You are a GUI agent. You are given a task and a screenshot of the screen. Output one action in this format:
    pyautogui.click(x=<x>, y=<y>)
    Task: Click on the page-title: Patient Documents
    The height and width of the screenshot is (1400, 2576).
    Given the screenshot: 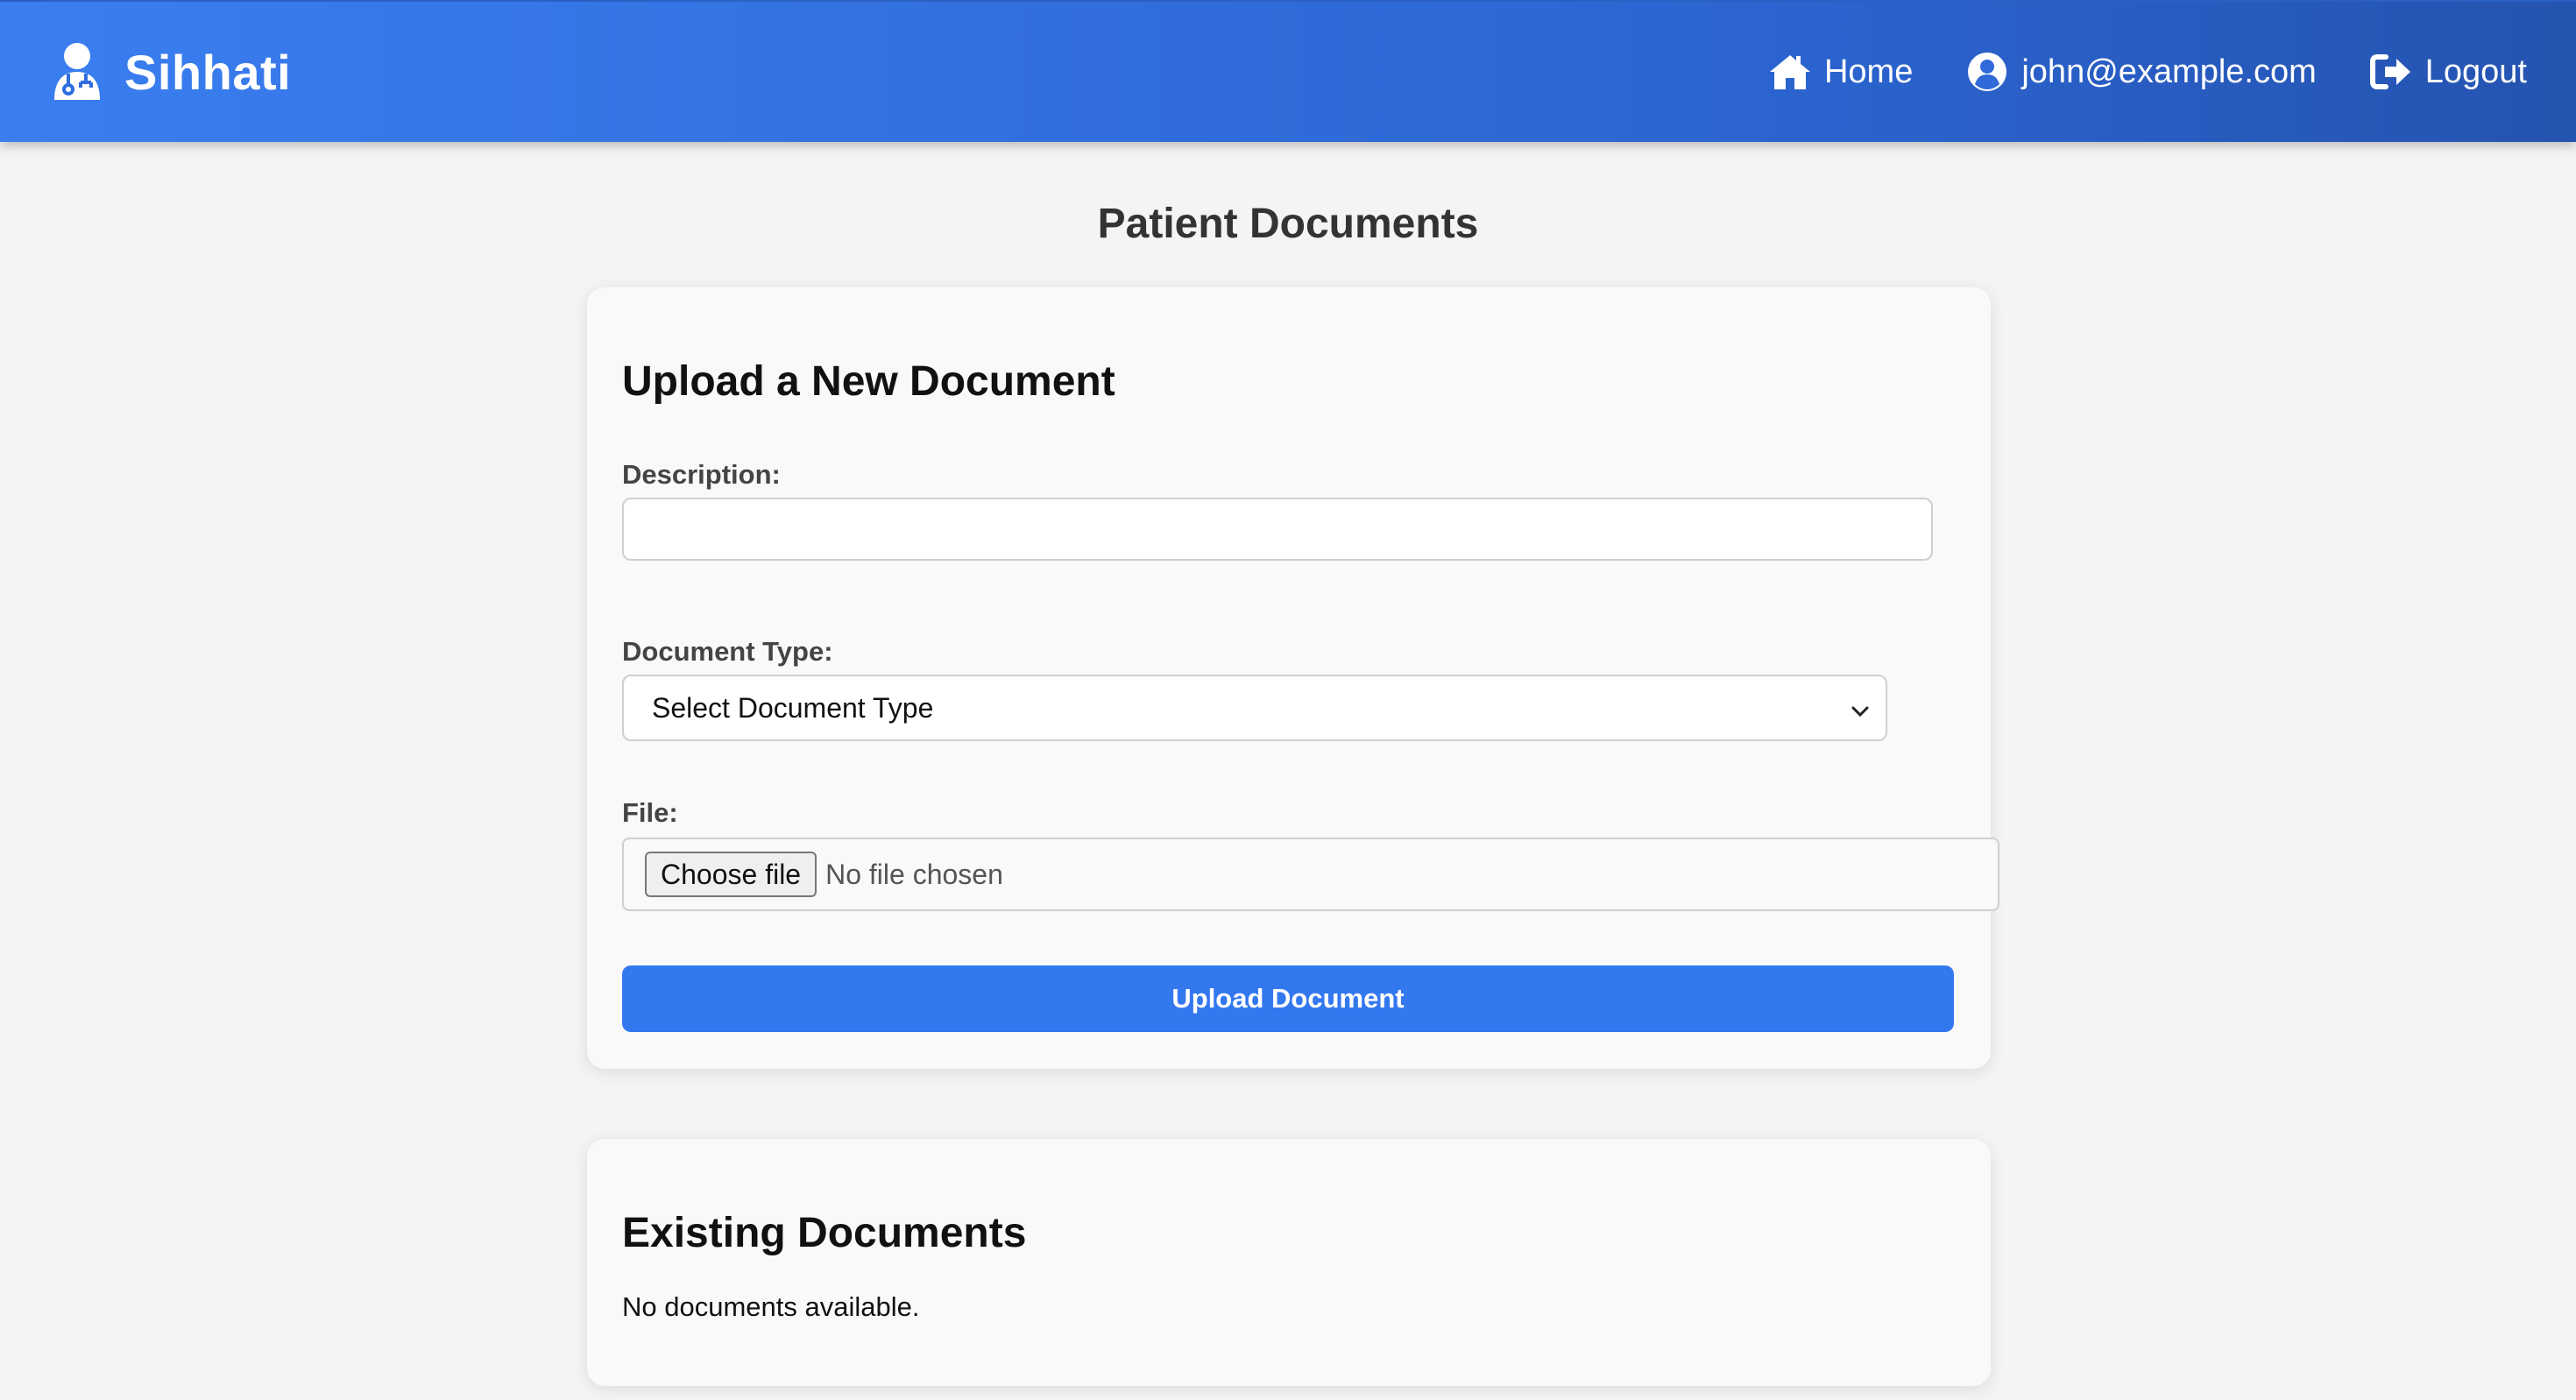 What is the action you would take?
    pyautogui.click(x=1288, y=224)
    